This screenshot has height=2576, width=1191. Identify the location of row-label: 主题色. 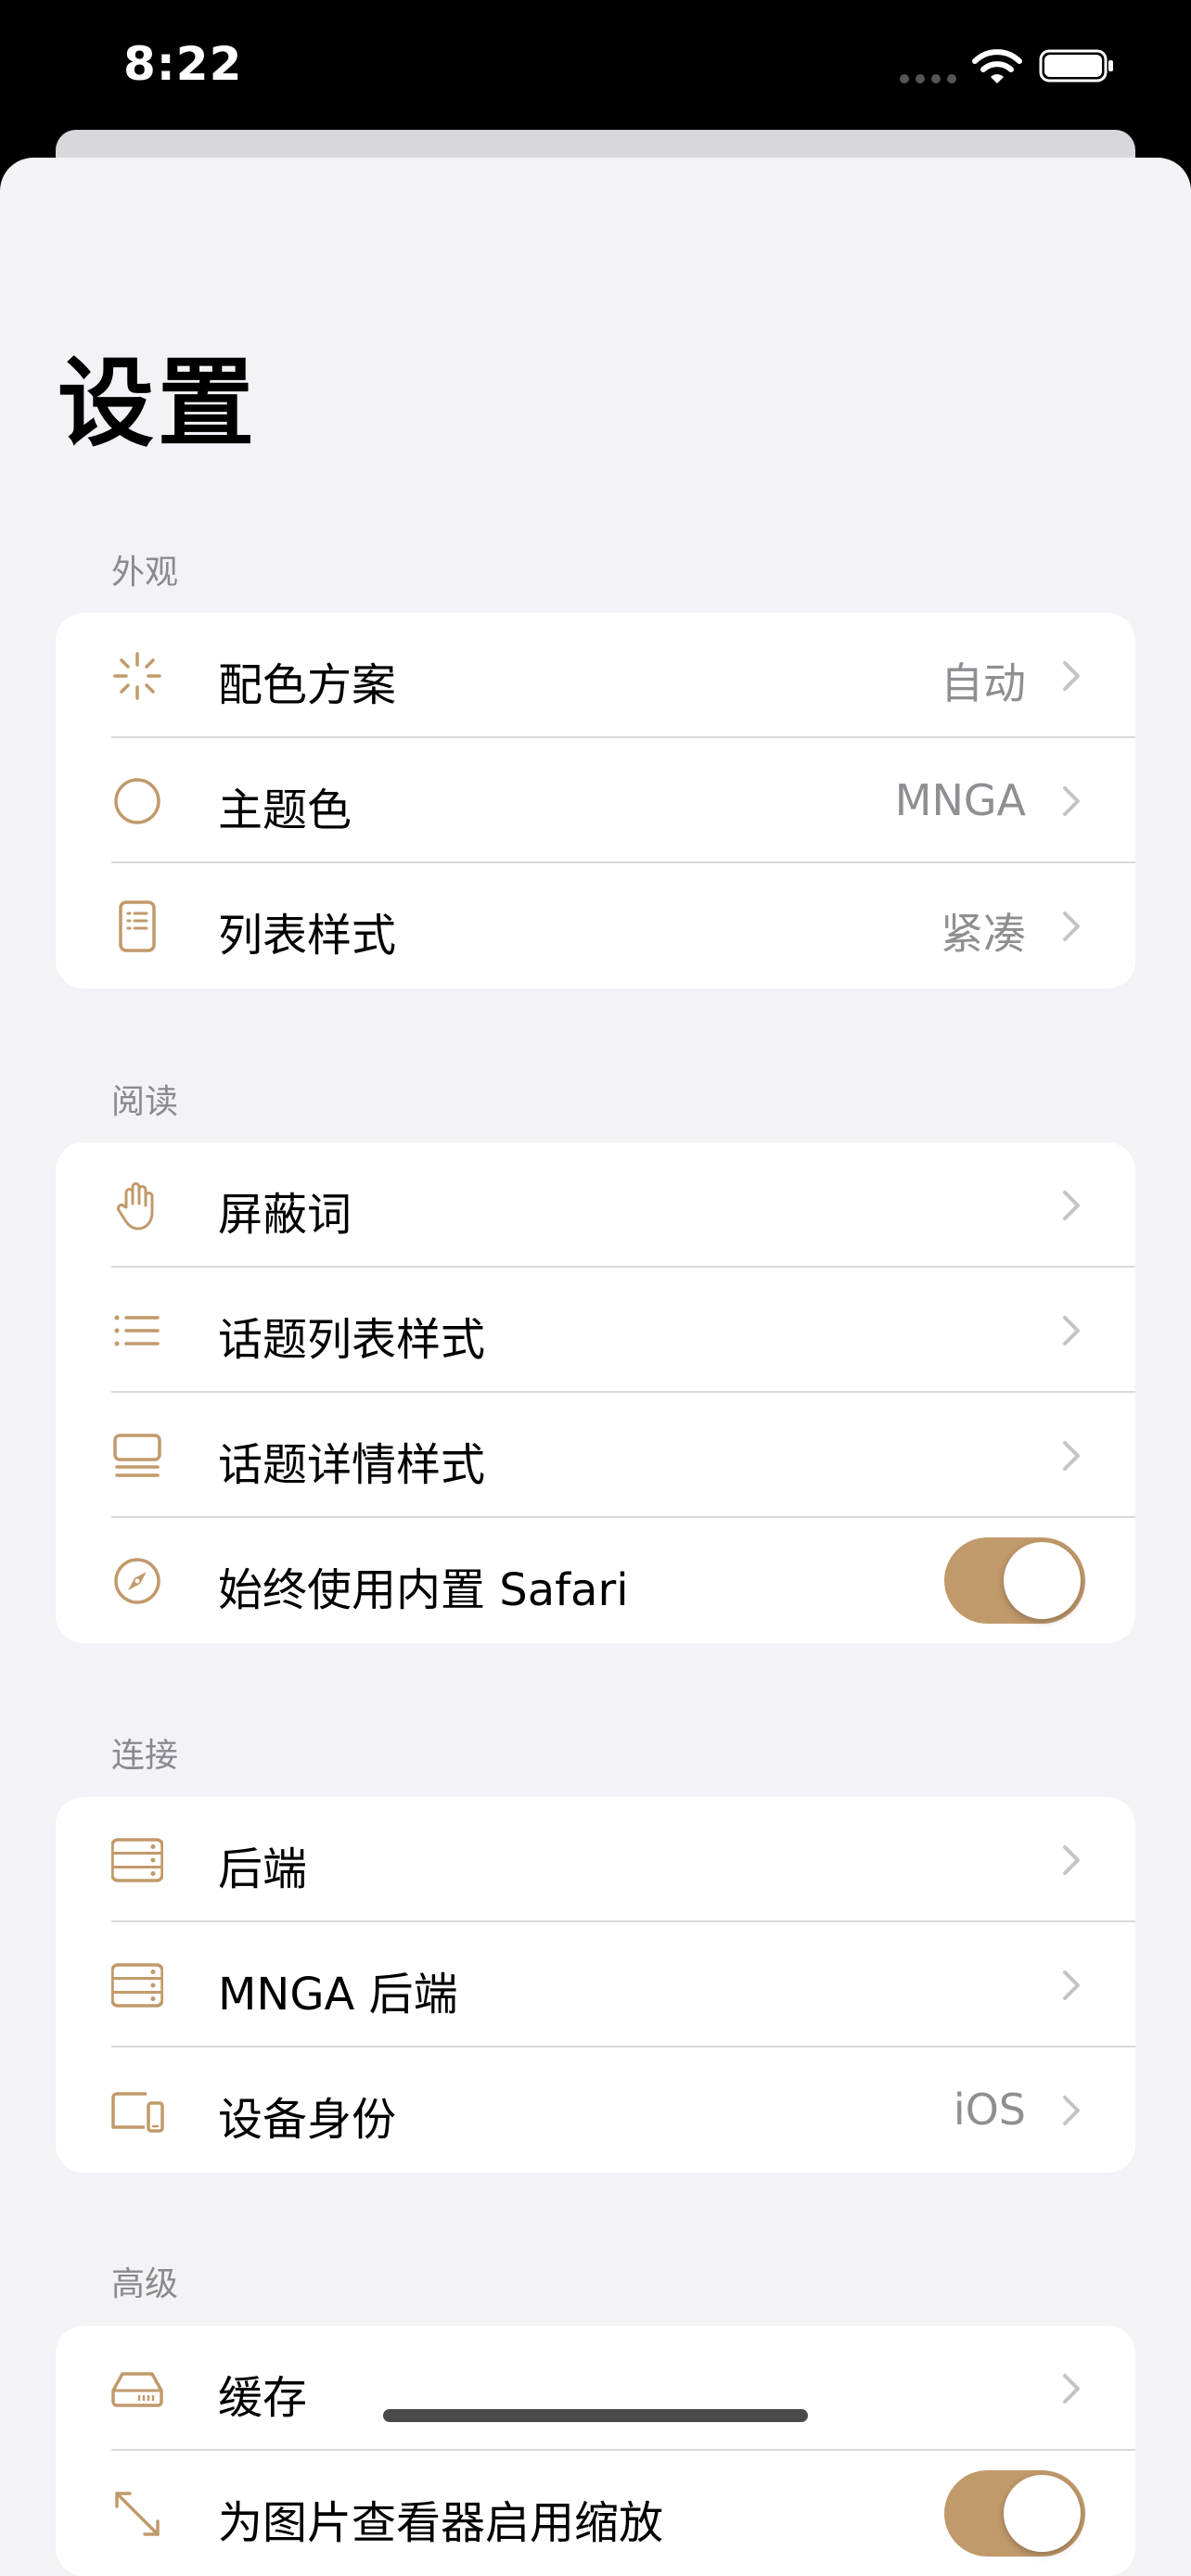
(285, 810).